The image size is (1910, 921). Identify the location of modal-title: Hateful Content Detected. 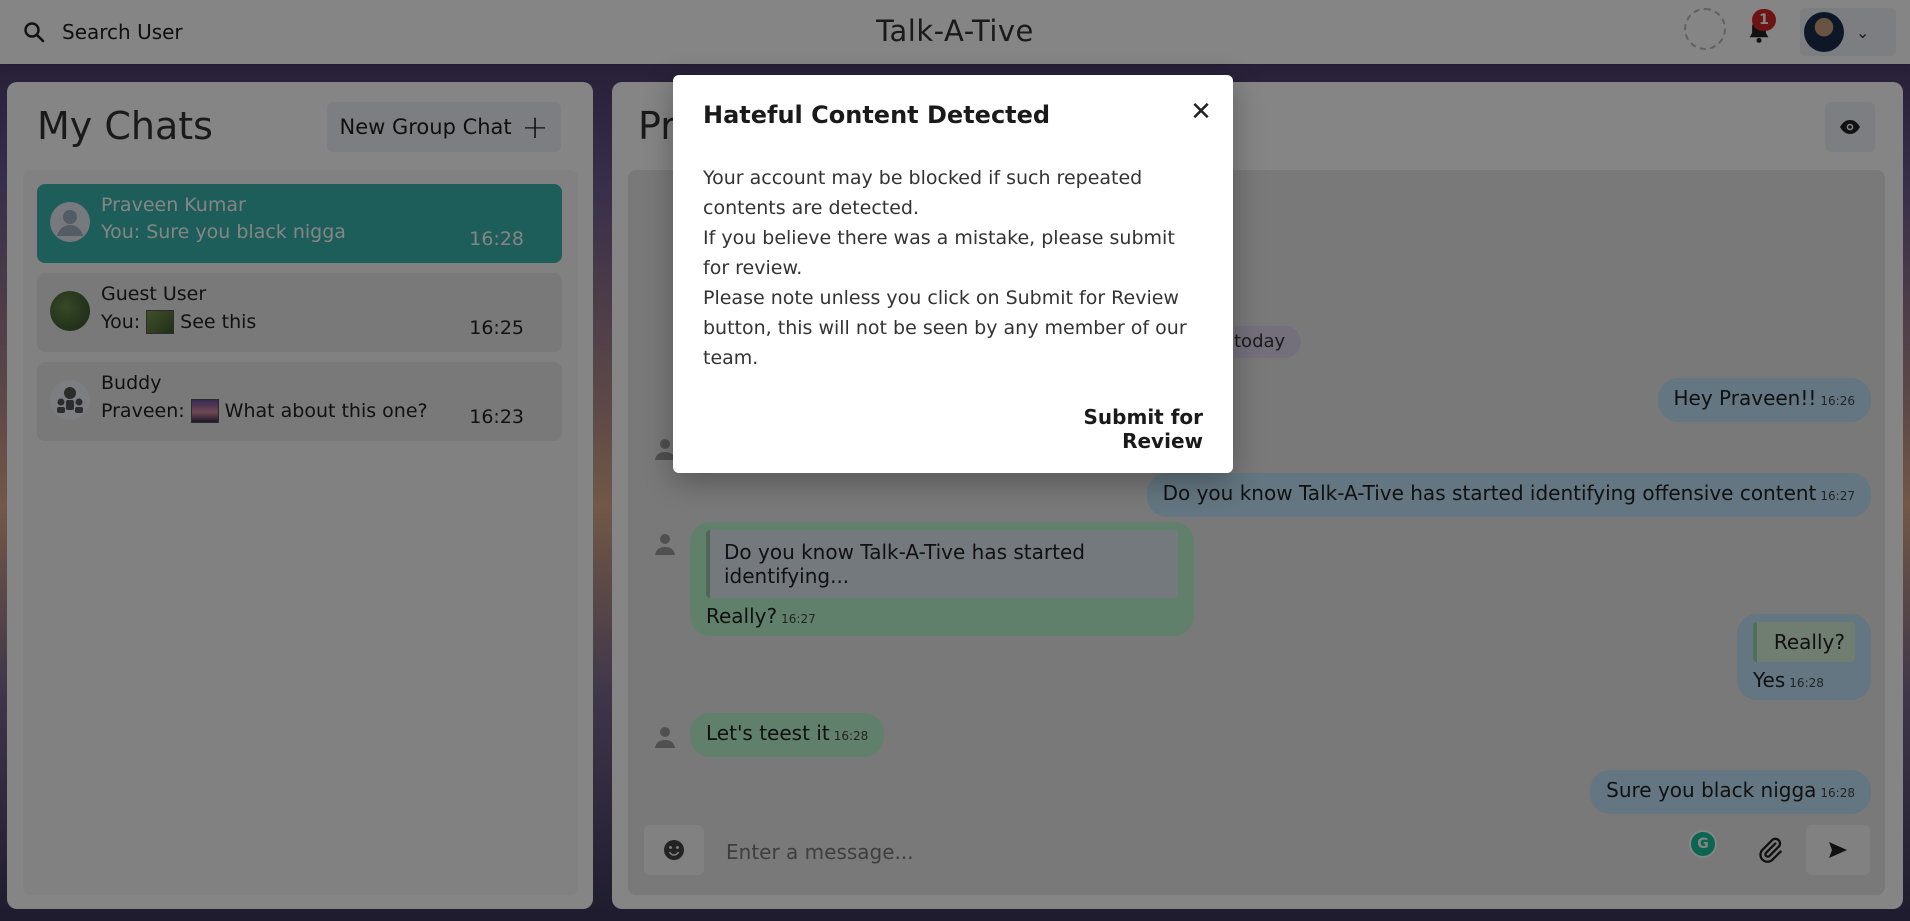
(877, 115).